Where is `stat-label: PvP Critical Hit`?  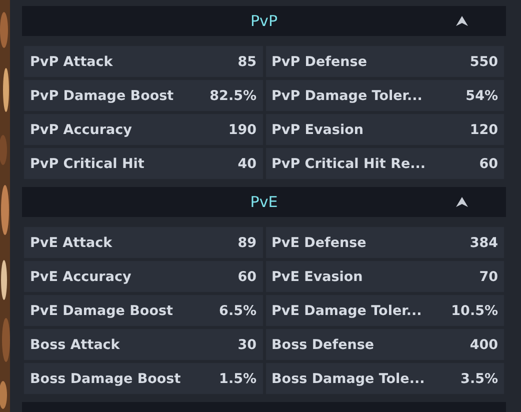 stat-label: PvP Critical Hit is located at coordinates (87, 164).